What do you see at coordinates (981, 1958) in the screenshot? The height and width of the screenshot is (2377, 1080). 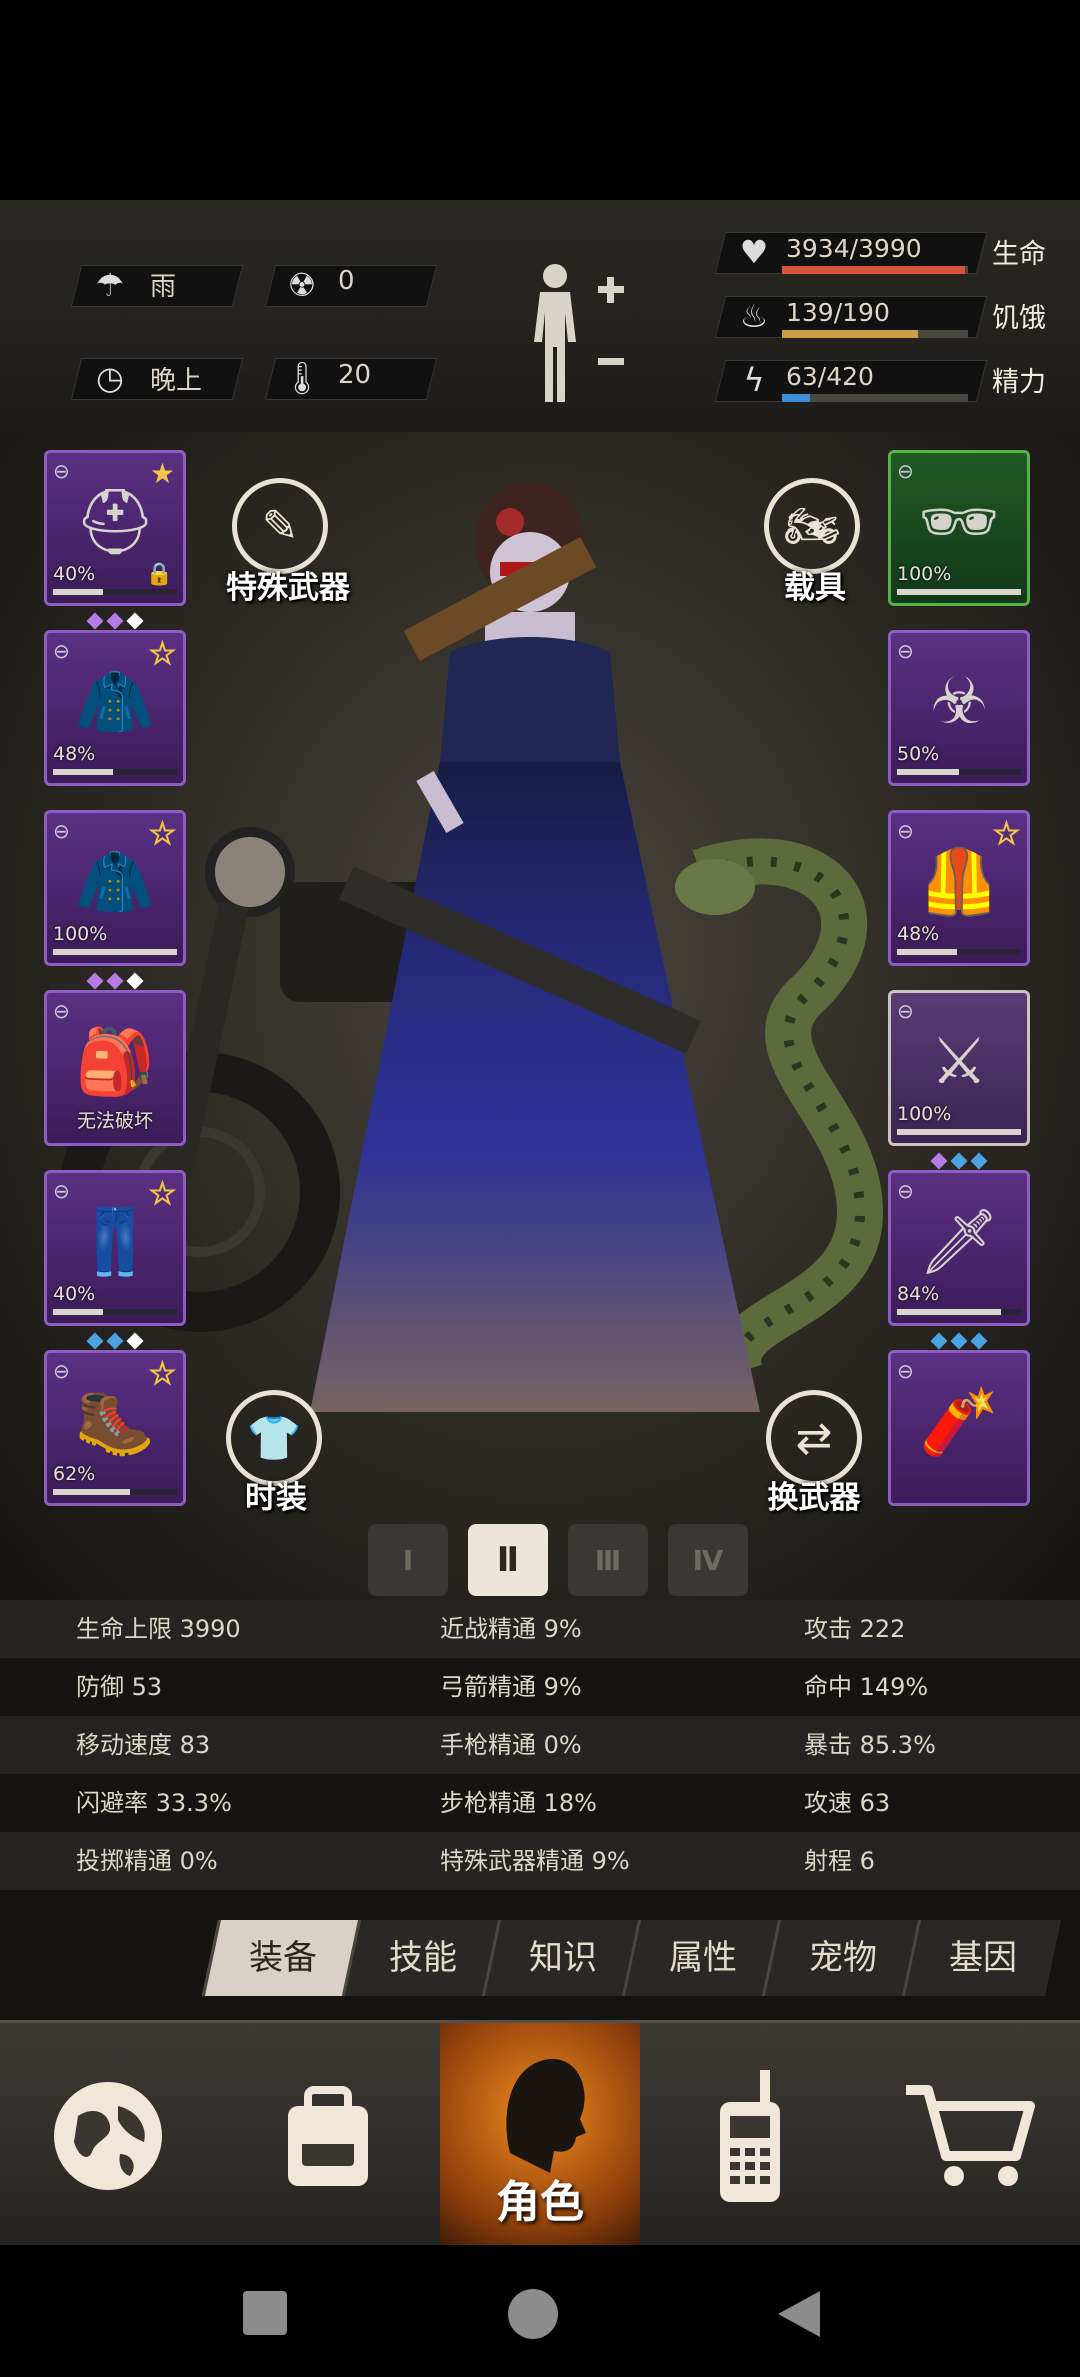 I see `tab-5: 基因` at bounding box center [981, 1958].